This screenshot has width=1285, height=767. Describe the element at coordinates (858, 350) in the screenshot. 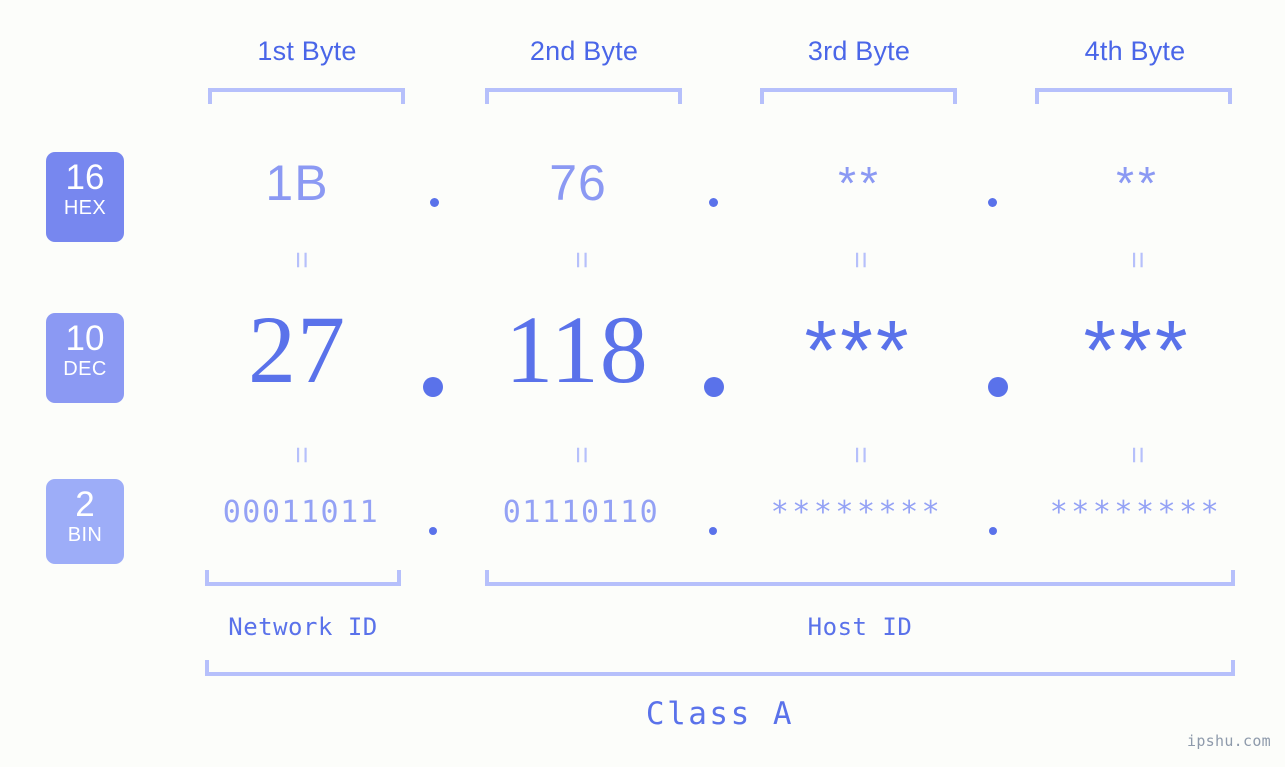

I see `dec-value-byte-3: ***` at that location.